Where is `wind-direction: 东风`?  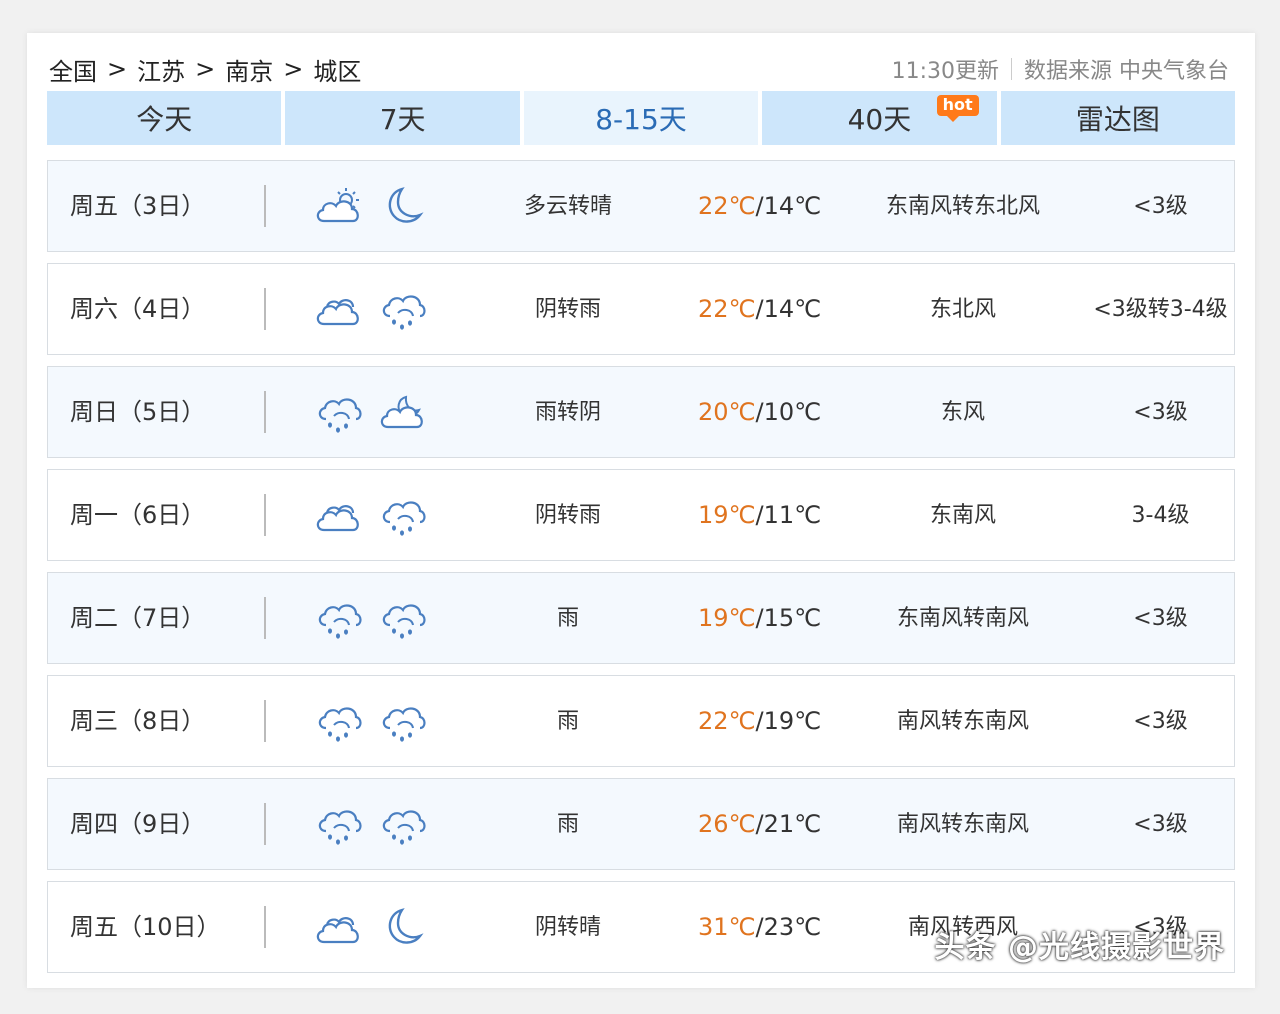
wind-direction: 东风 is located at coordinates (962, 412).